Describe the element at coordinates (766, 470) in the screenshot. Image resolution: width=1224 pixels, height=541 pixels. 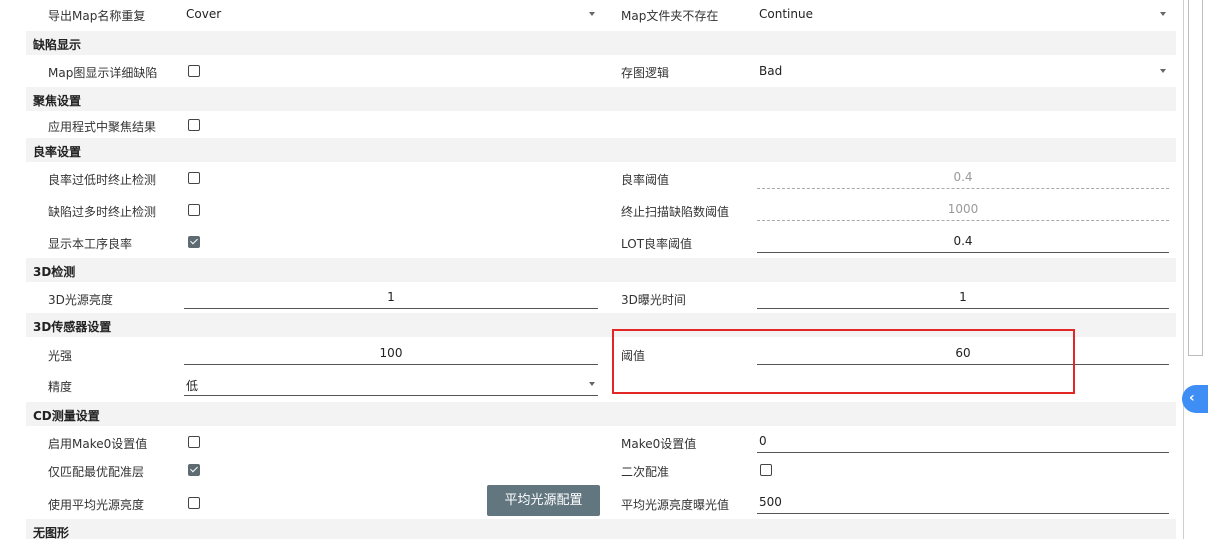
I see `second-reg-checkbox` at that location.